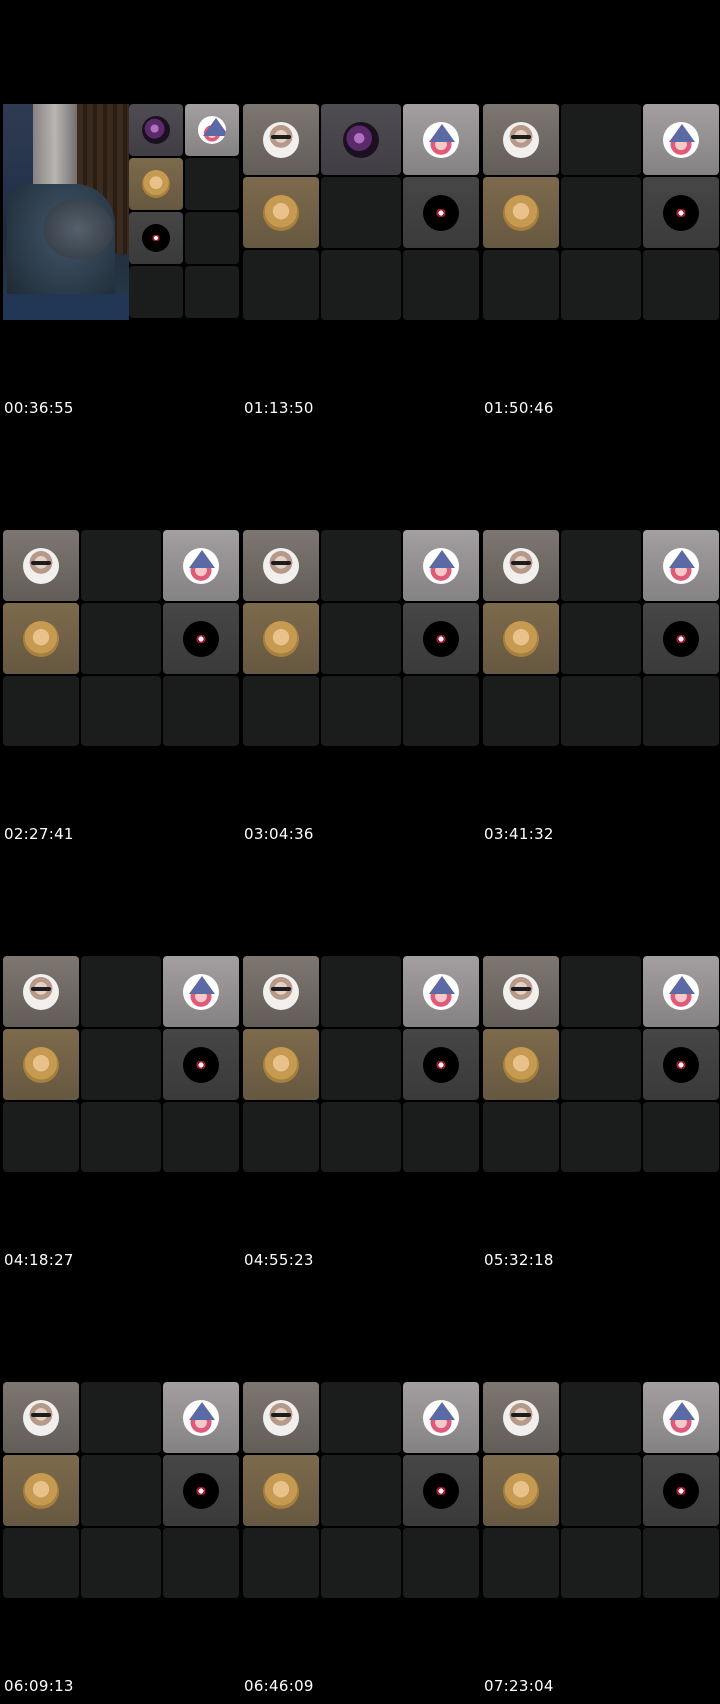  I want to click on frame-timestamp: 06:46:09, so click(279, 1686).